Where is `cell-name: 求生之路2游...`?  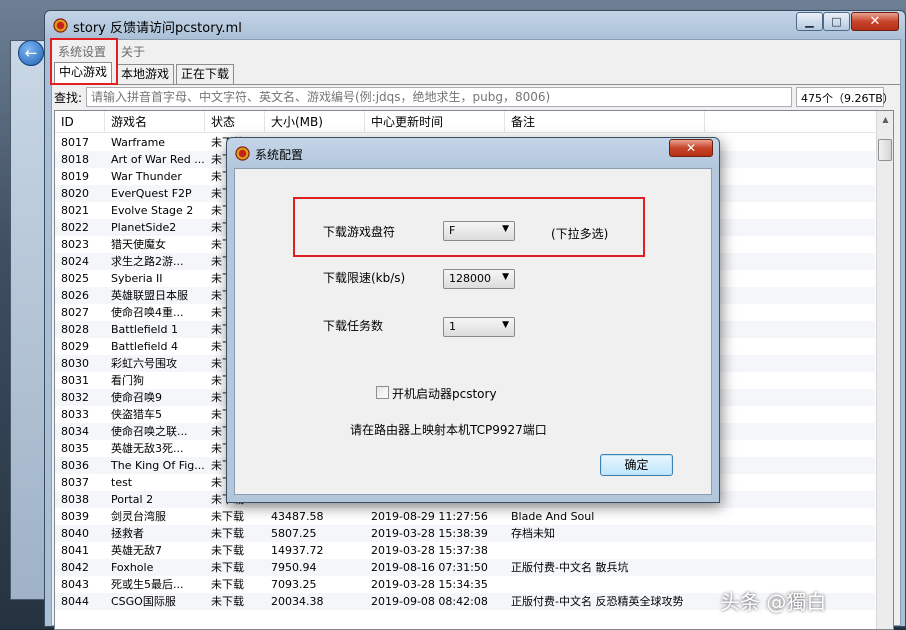
cell-name: 求生之路2游... is located at coordinates (147, 261).